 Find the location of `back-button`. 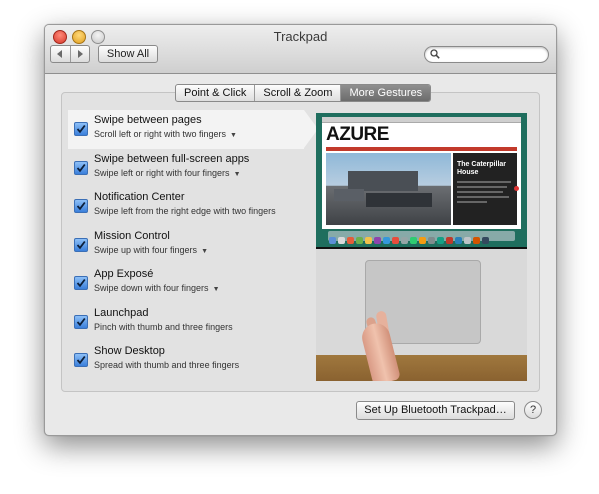

back-button is located at coordinates (61, 54).